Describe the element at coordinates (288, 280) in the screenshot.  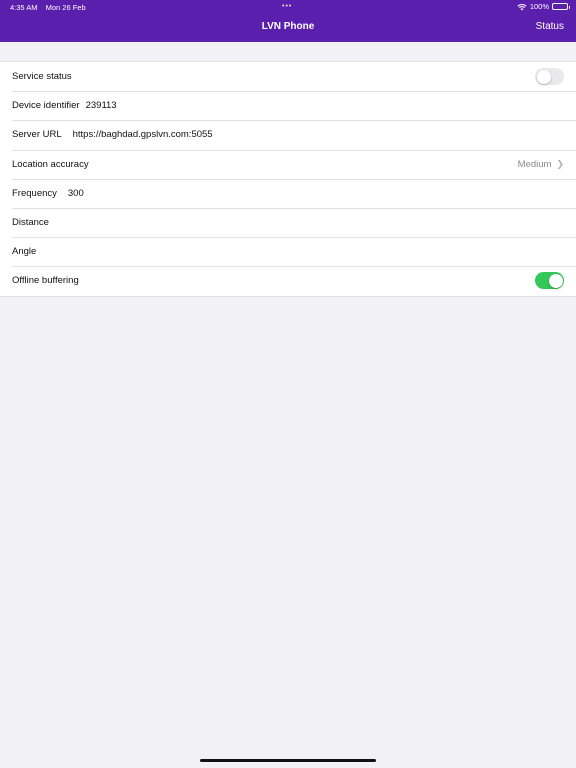
I see `offline-buffering-row: Offline buffering` at that location.